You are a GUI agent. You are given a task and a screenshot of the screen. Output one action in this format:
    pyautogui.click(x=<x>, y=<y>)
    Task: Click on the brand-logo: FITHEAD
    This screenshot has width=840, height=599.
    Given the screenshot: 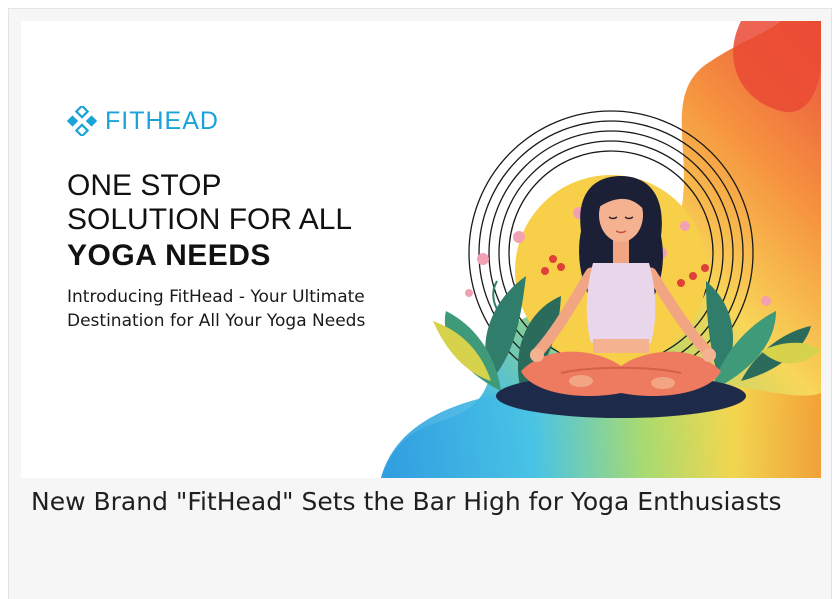 What is the action you would take?
    pyautogui.click(x=143, y=121)
    